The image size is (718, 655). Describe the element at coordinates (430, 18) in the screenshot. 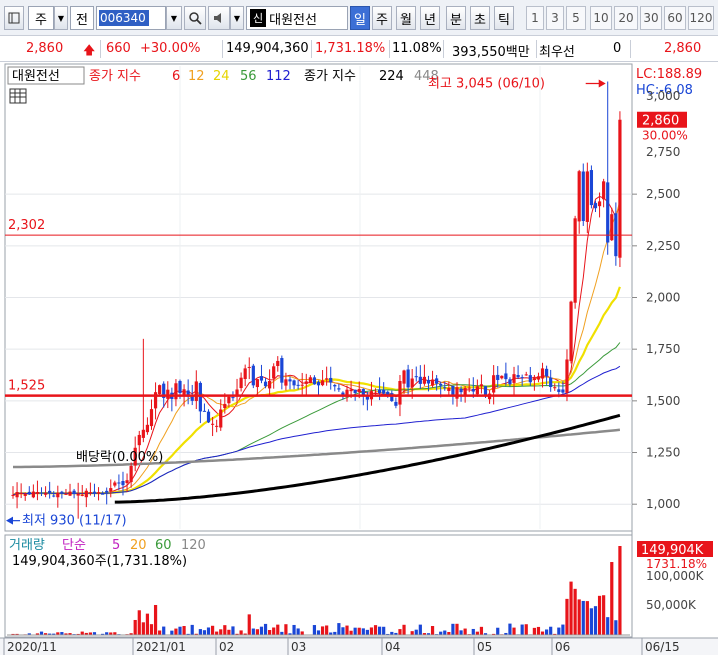

I see `period-3-button: 년` at that location.